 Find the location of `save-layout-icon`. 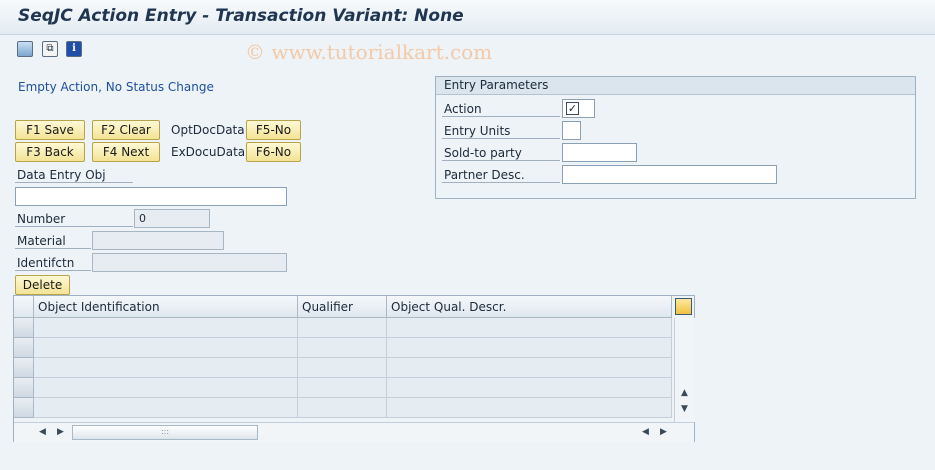

save-layout-icon is located at coordinates (25, 49).